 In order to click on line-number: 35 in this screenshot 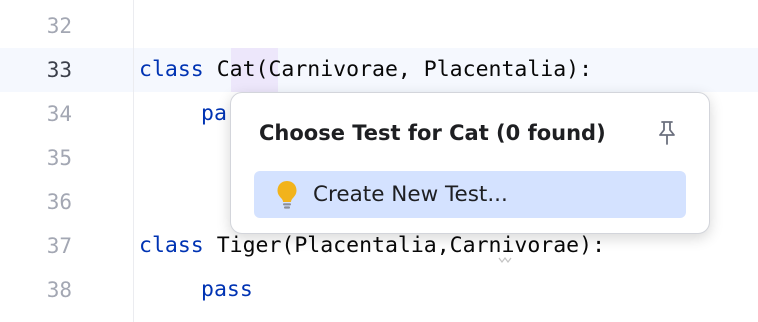, I will do `click(36, 158)`.